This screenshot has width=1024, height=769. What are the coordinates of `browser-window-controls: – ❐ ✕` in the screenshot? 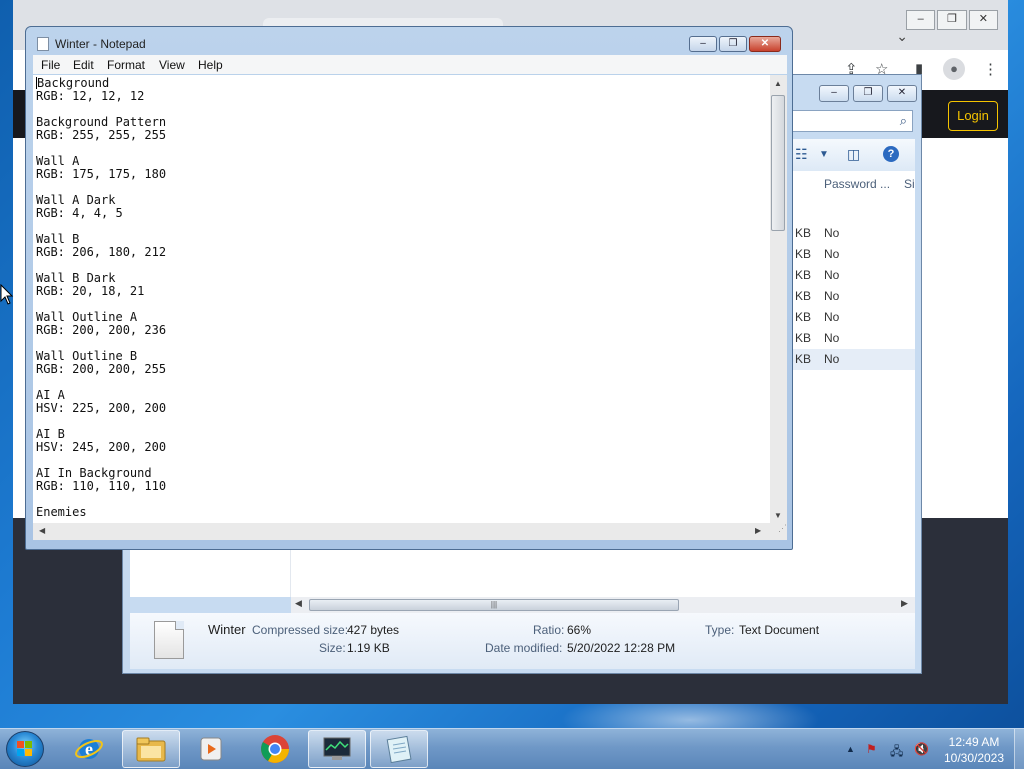 It's located at (951, 20).